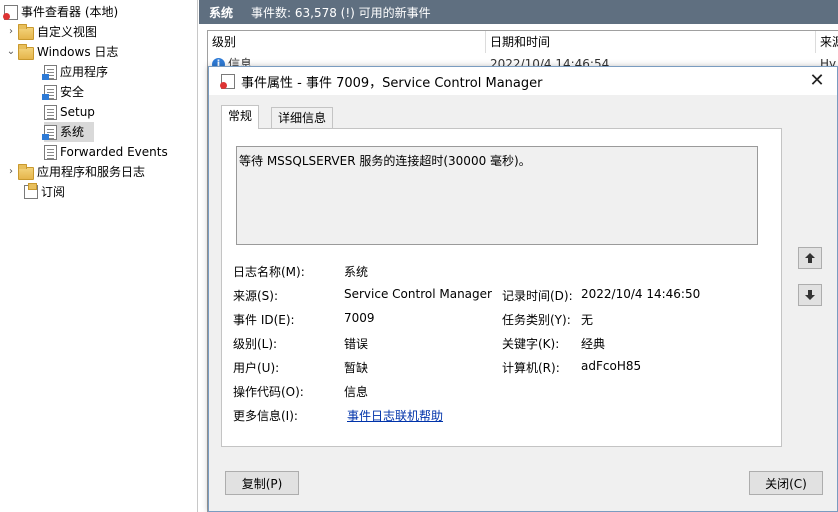 The image size is (838, 512). What do you see at coordinates (302, 118) in the screenshot?
I see `tab-details: 详细信息` at bounding box center [302, 118].